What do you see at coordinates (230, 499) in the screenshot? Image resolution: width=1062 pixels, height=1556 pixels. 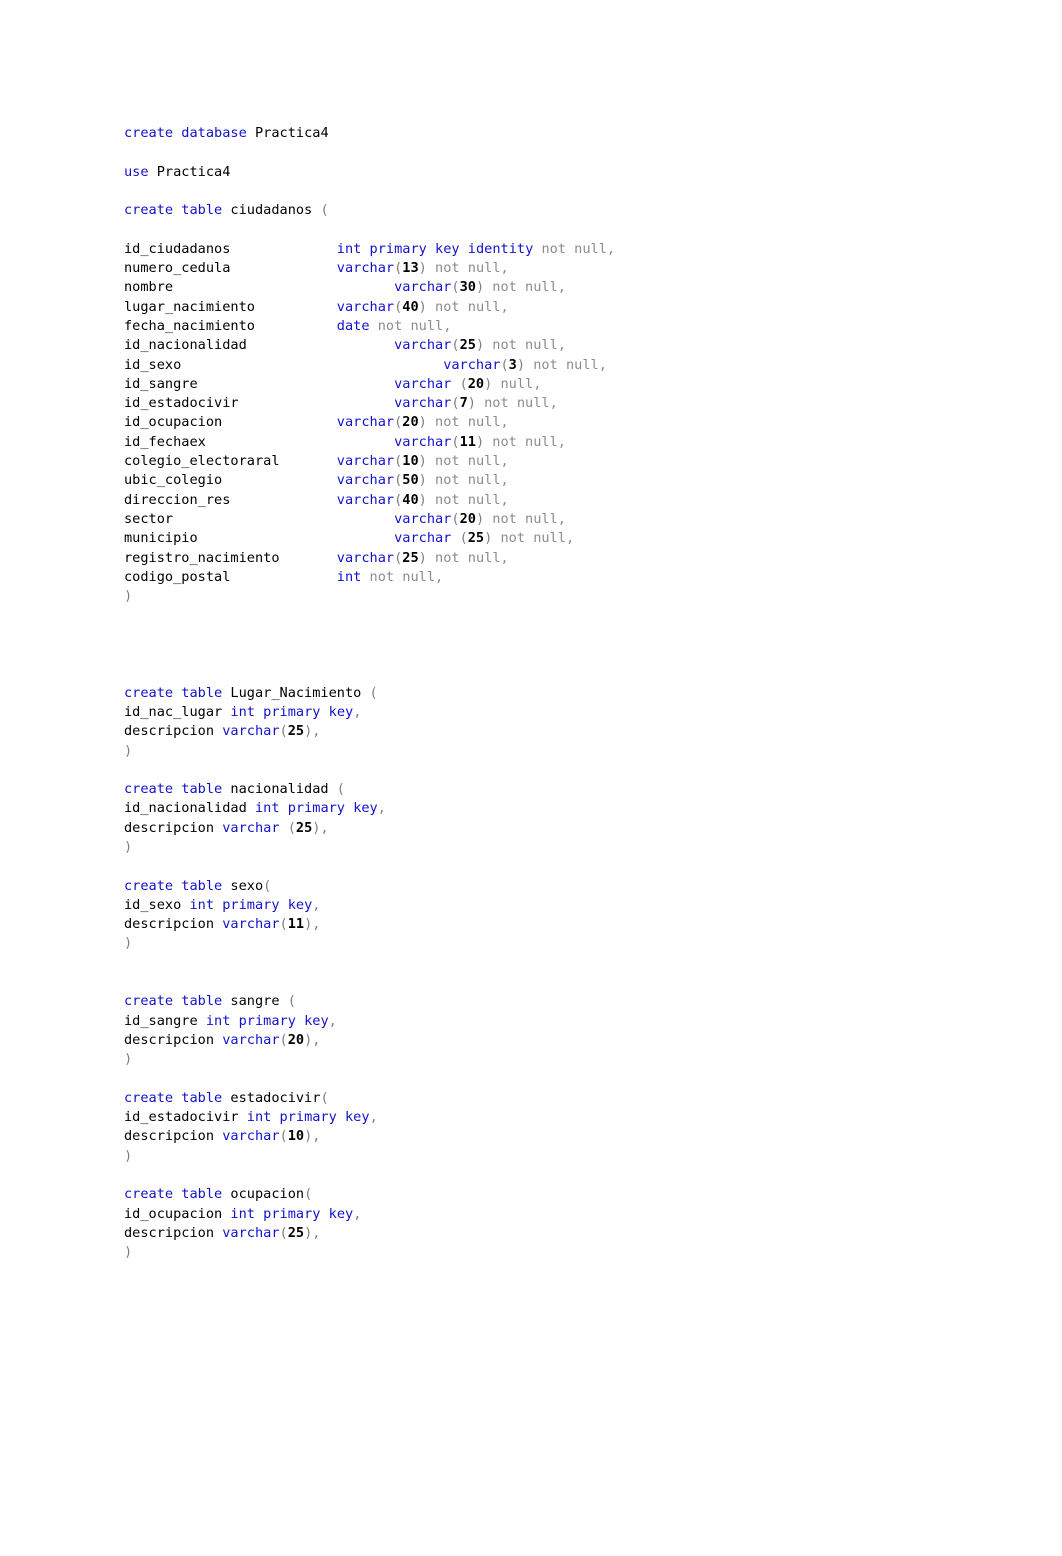 I see `code-token-id: direccion_res` at bounding box center [230, 499].